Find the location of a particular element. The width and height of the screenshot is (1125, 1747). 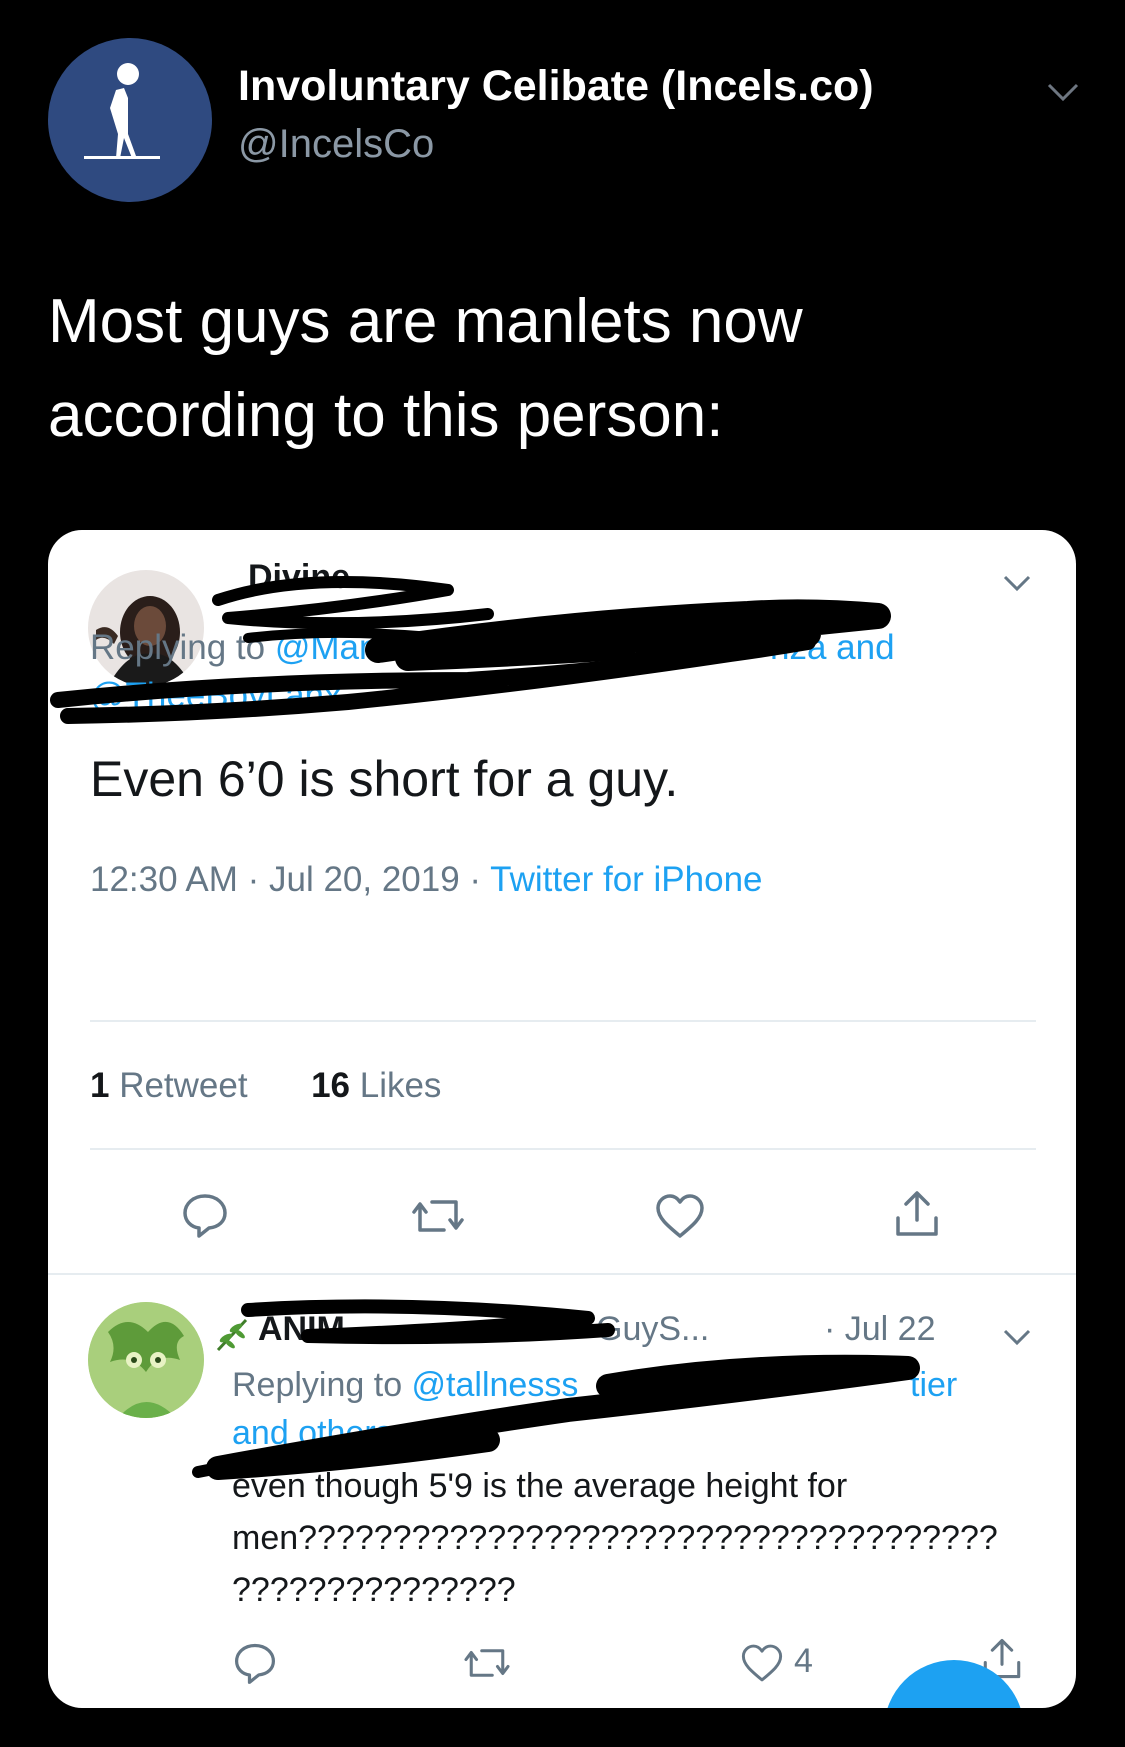

tweet-source: Twitter for iPhone is located at coordinates (626, 879).